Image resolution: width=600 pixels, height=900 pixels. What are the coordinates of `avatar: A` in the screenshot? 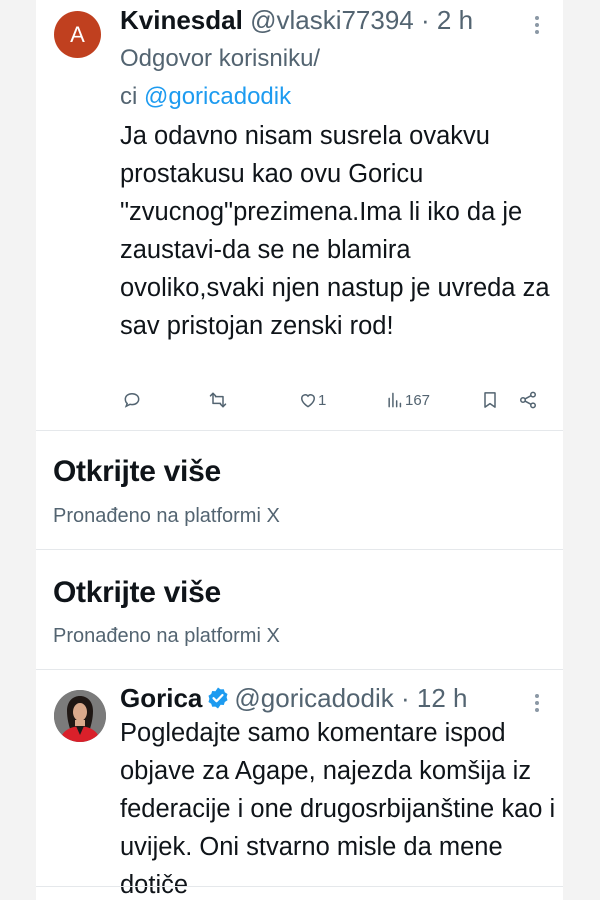 It's located at (77, 34).